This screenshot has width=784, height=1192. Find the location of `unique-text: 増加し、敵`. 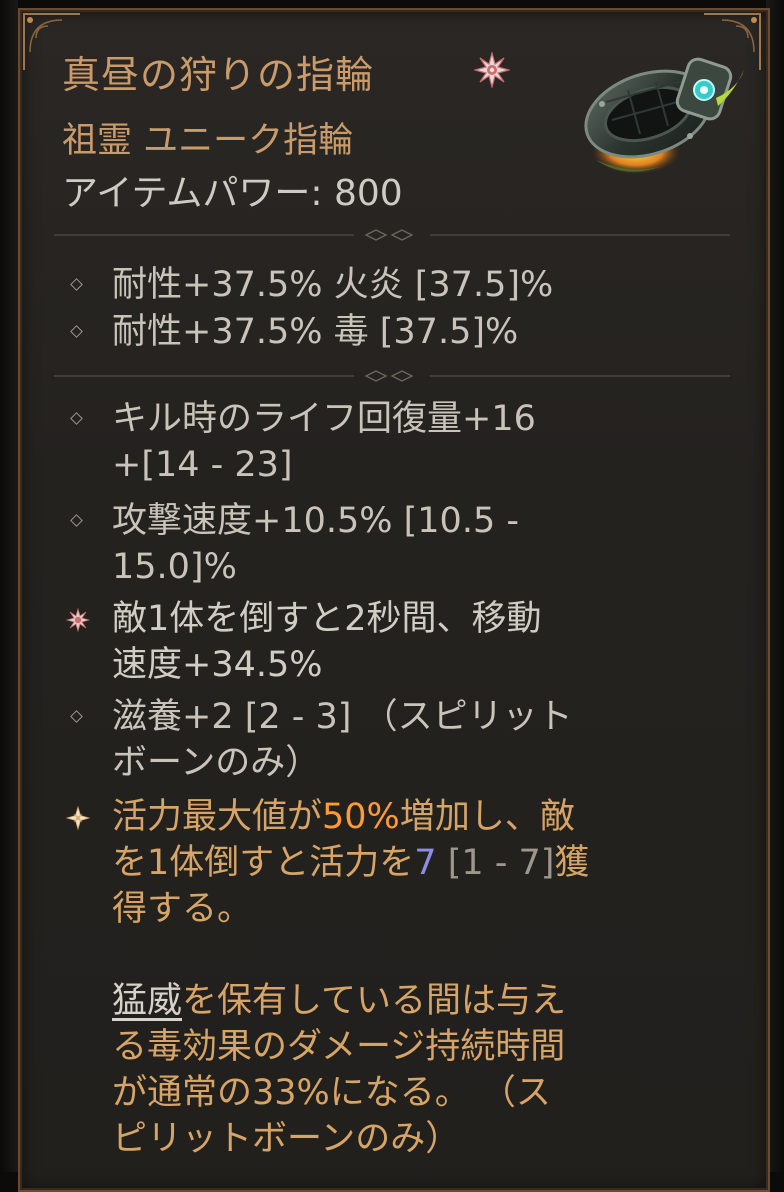

unique-text: 増加し、敵 is located at coordinates (487, 817).